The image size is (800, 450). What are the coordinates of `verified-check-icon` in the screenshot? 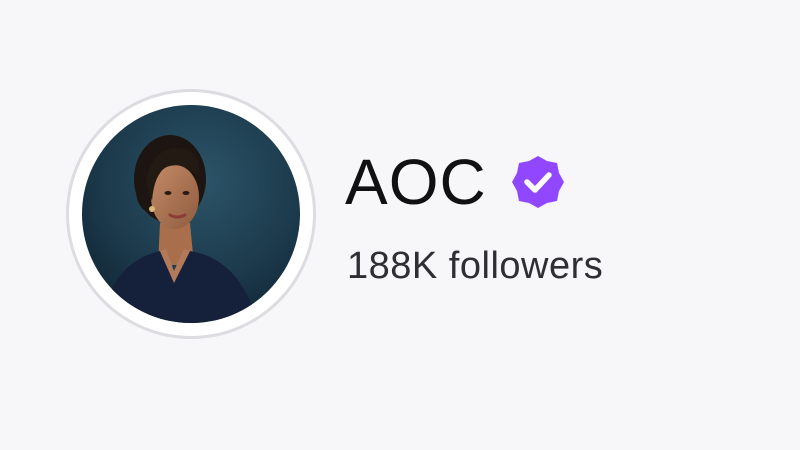 It's located at (538, 182).